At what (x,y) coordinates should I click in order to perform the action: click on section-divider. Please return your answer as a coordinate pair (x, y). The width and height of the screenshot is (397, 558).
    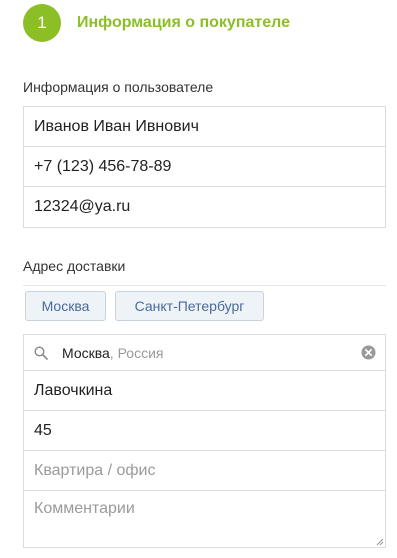
    Looking at the image, I should click on (204, 285).